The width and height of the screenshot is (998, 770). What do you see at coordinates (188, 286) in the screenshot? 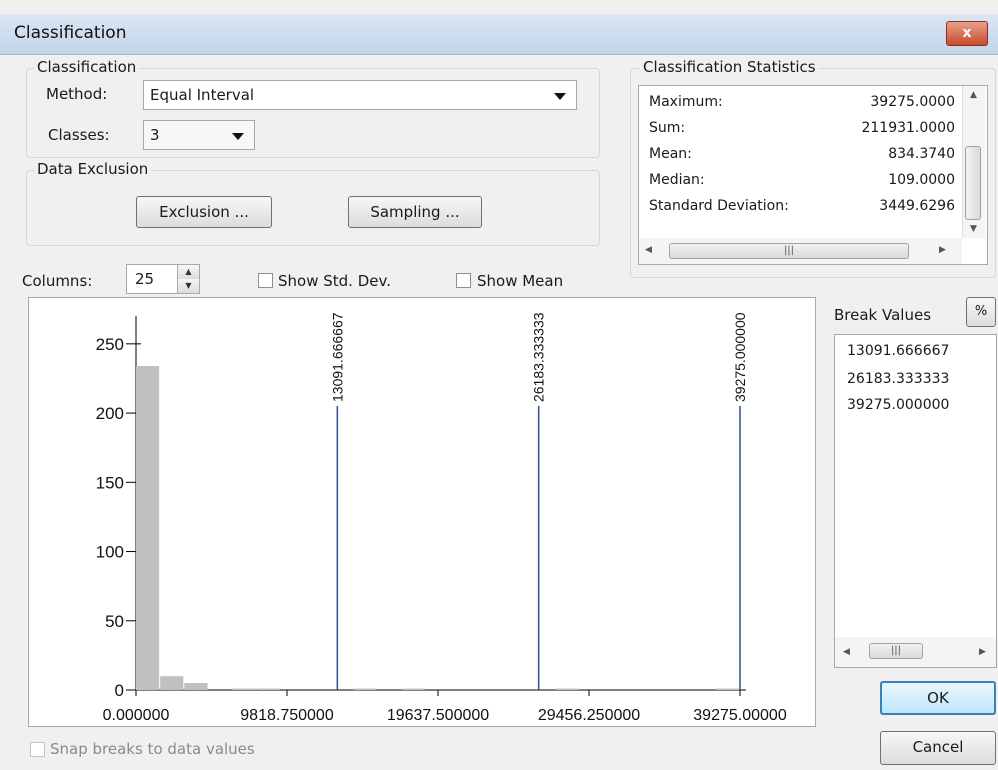
I see `spin-down-button: ▼` at bounding box center [188, 286].